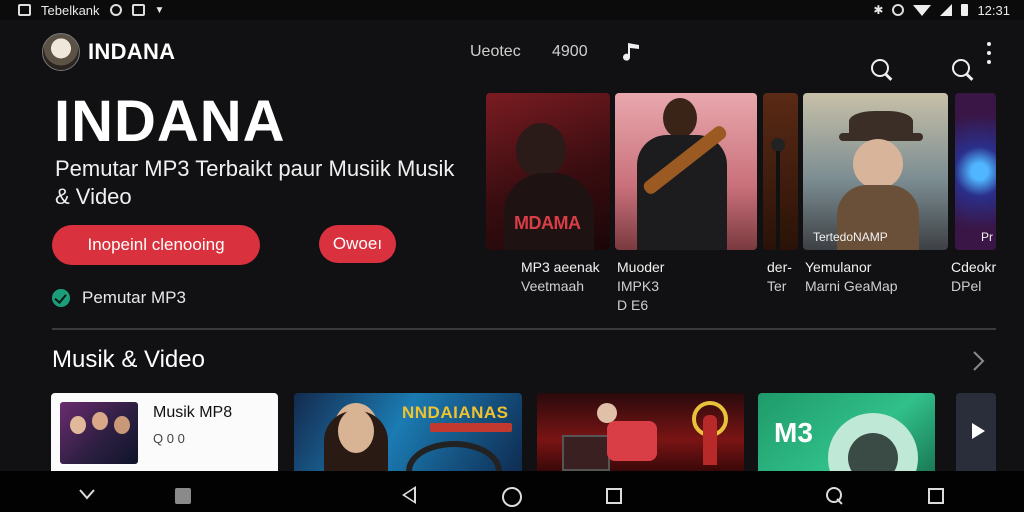 Image resolution: width=1024 pixels, height=512 pixels. Describe the element at coordinates (974, 276) in the screenshot. I see `carousel-caption-5: Cdeokr DPel` at that location.